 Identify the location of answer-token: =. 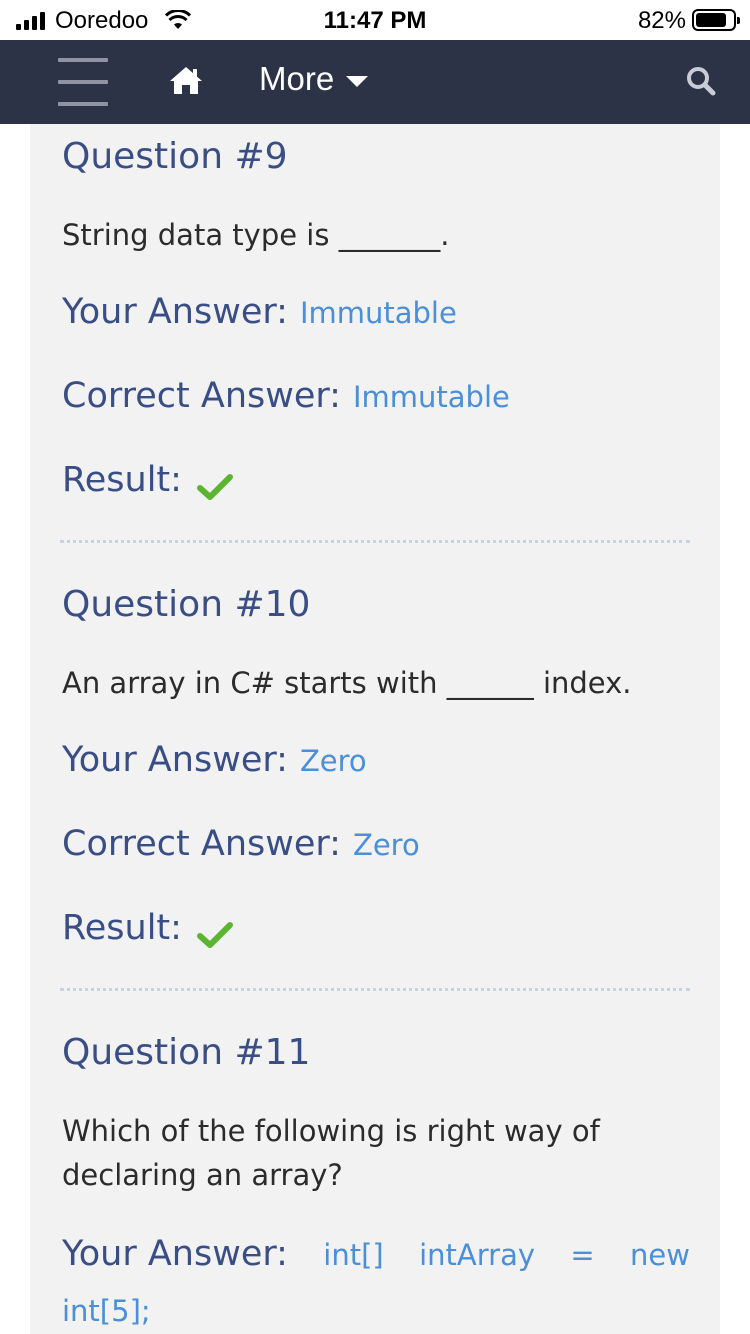
(582, 1255).